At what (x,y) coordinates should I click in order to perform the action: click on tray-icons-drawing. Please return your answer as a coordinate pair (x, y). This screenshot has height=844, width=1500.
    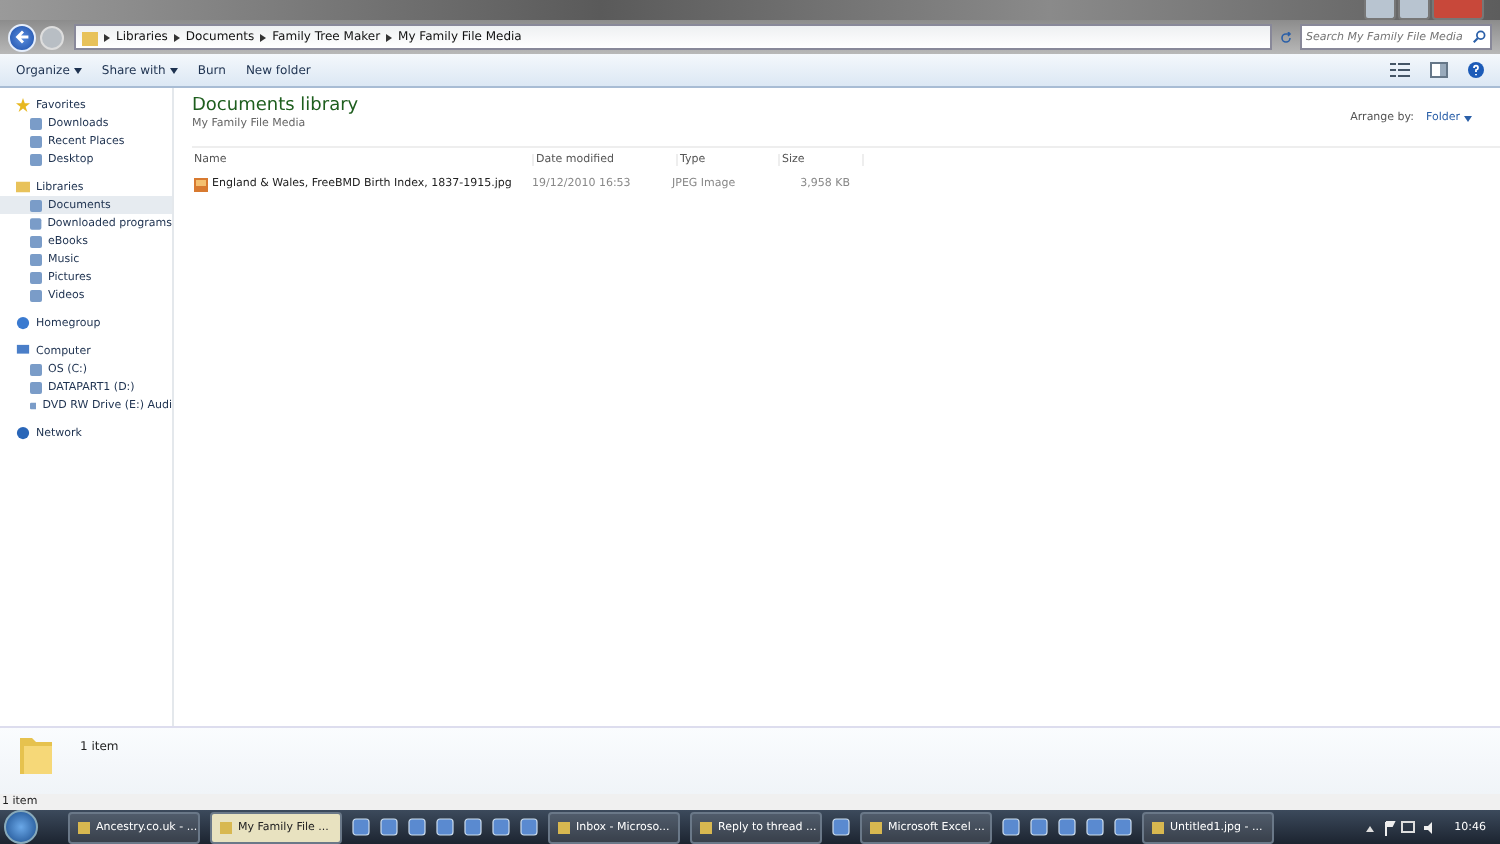
    Looking at the image, I should click on (1400, 827).